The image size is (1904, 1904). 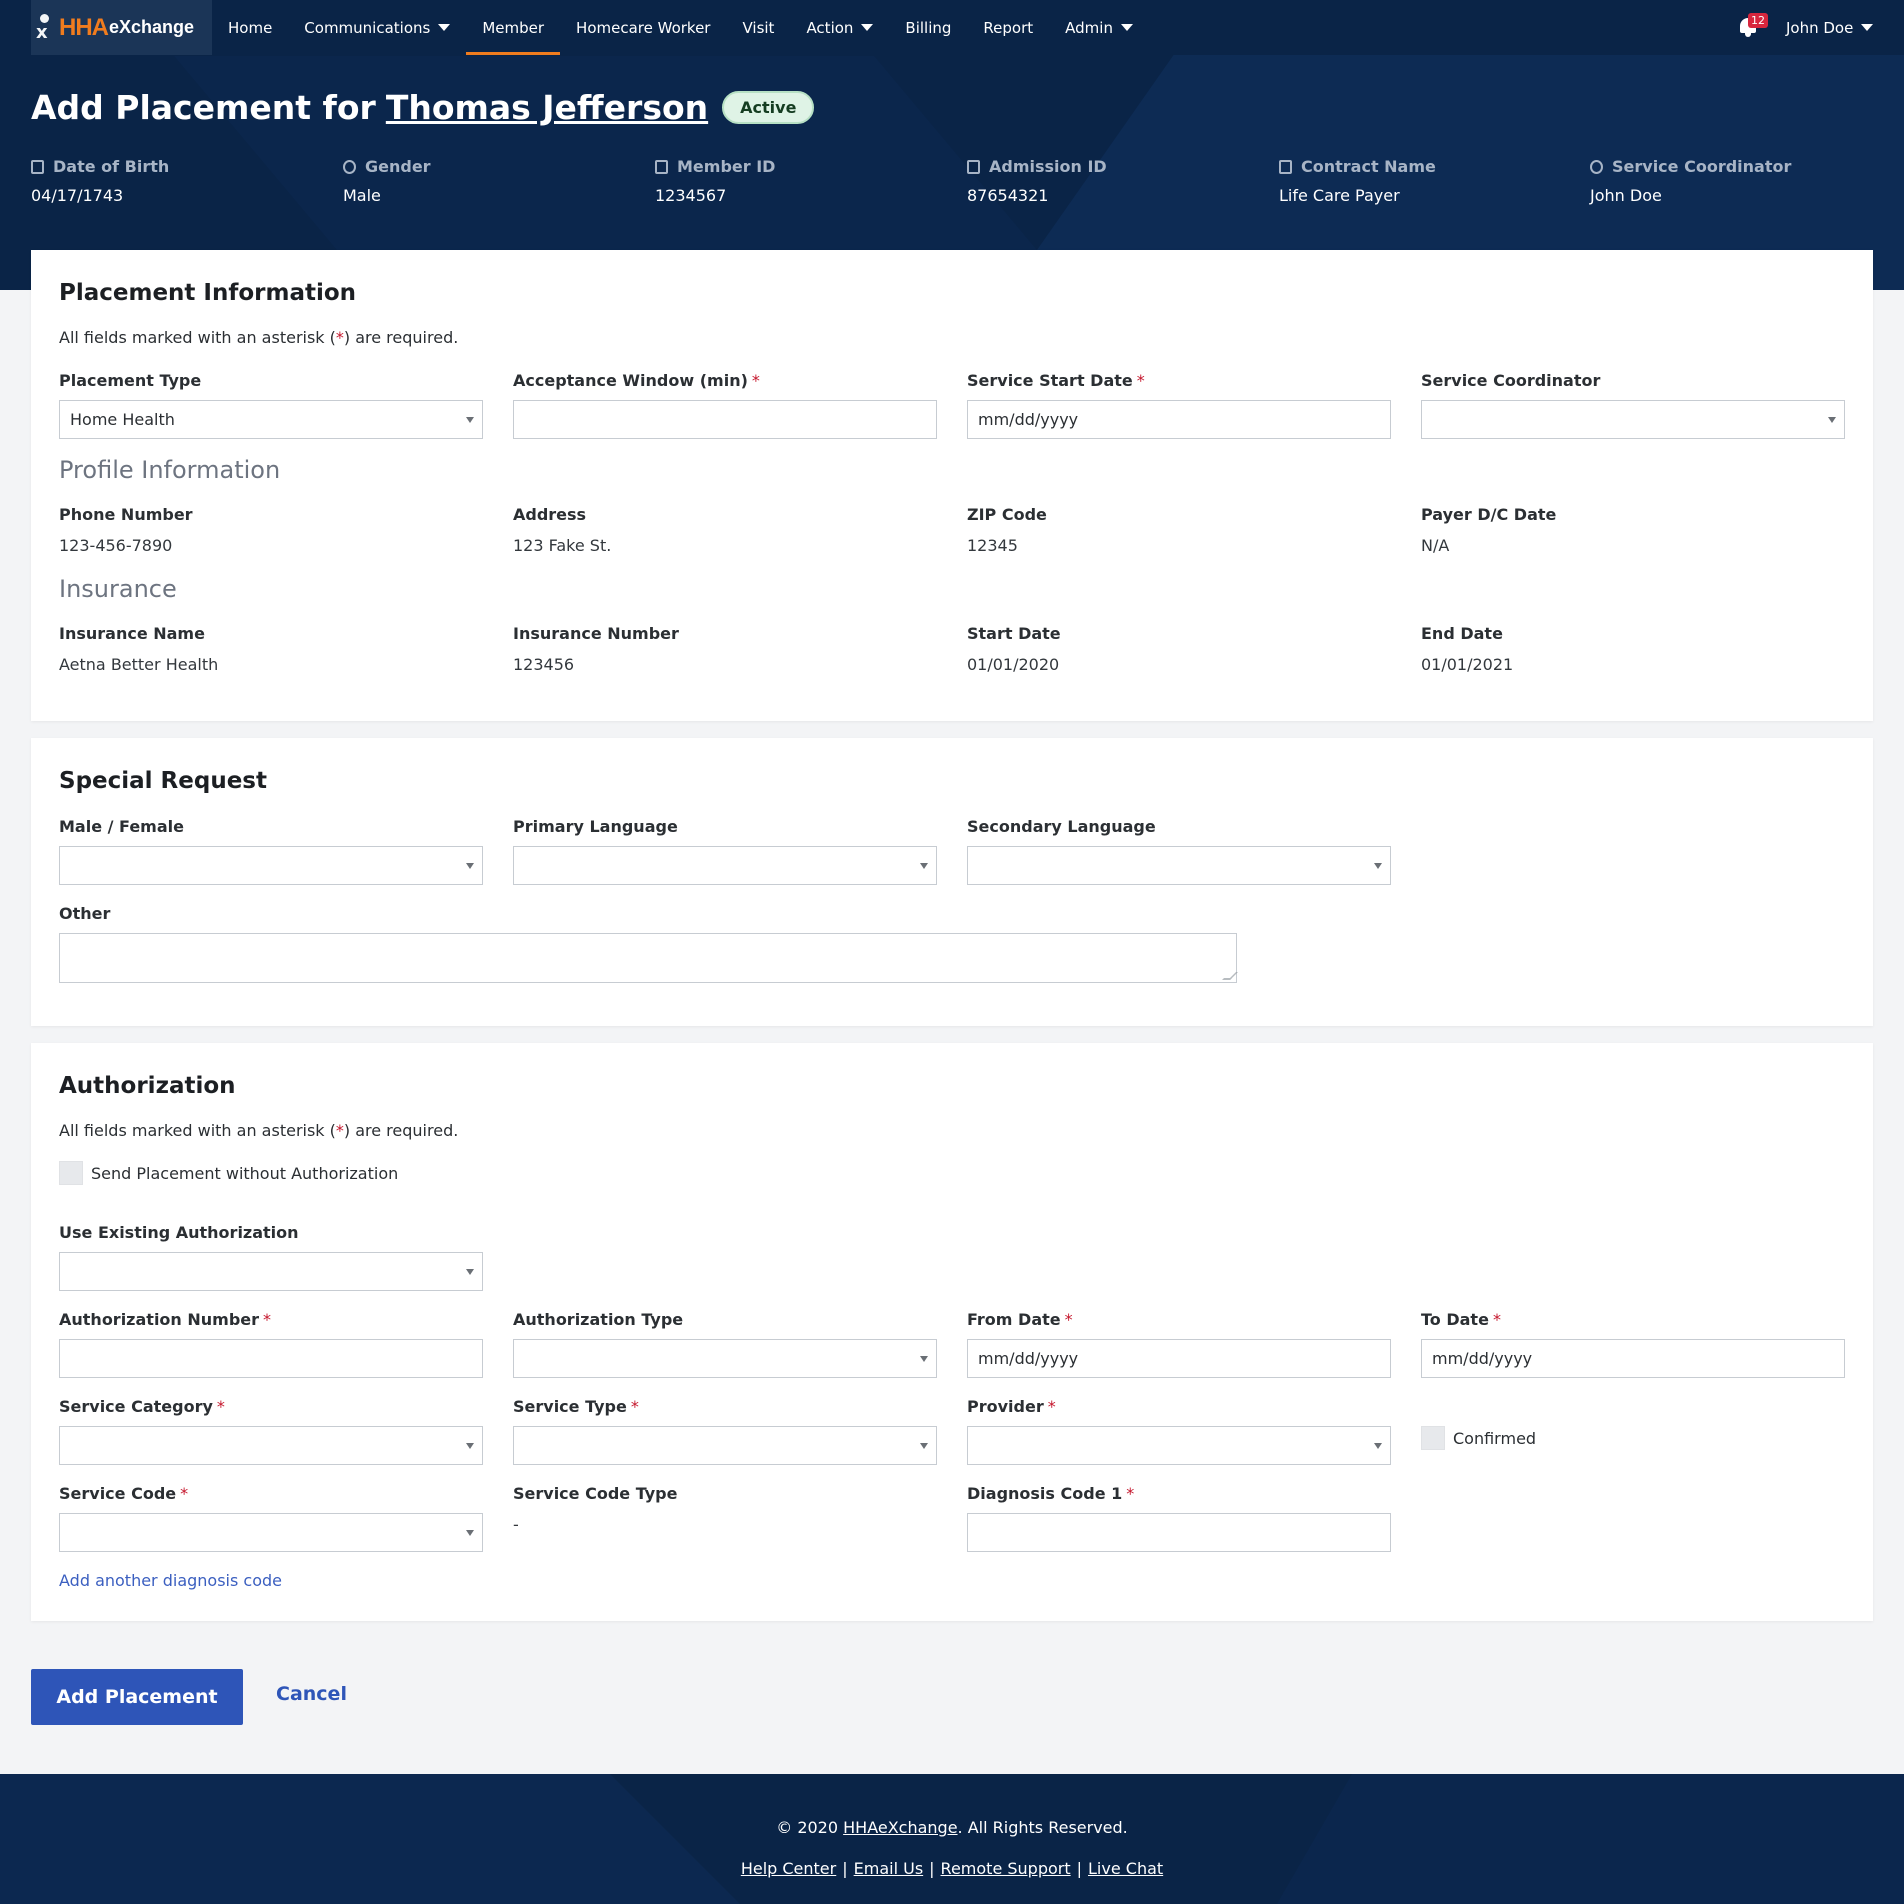 I want to click on acceptance-window-input, so click(x=725, y=419).